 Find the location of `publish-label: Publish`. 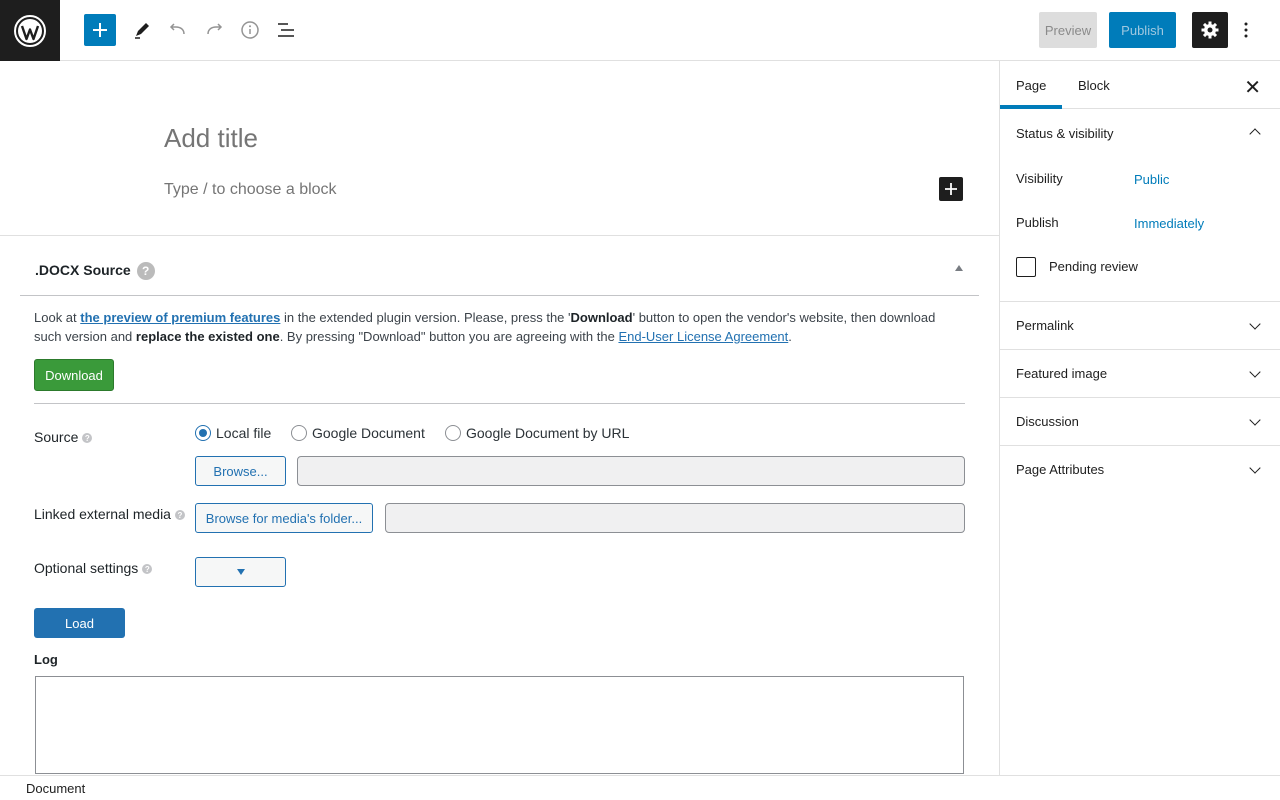

publish-label: Publish is located at coordinates (1037, 222).